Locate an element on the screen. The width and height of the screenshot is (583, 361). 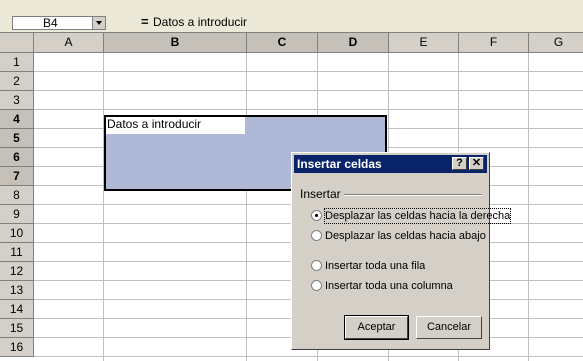
row-header-16: 16 is located at coordinates (17, 347).